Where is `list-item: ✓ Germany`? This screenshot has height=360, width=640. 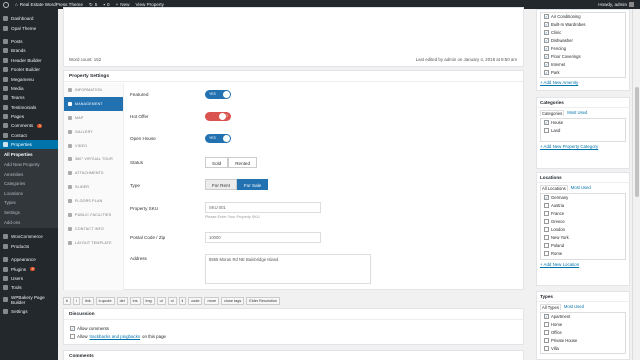 list-item: ✓ Germany is located at coordinates (583, 198).